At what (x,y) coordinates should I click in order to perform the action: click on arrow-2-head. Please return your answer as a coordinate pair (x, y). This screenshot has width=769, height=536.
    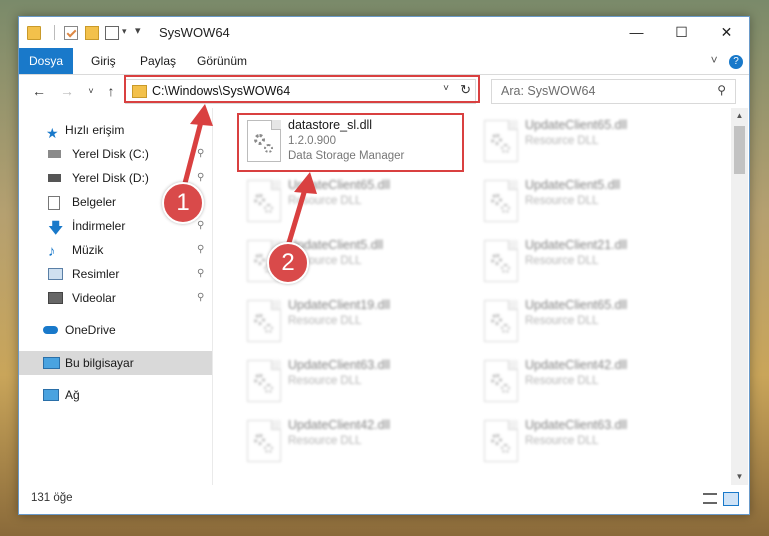
    Looking at the image, I should click on (305, 183).